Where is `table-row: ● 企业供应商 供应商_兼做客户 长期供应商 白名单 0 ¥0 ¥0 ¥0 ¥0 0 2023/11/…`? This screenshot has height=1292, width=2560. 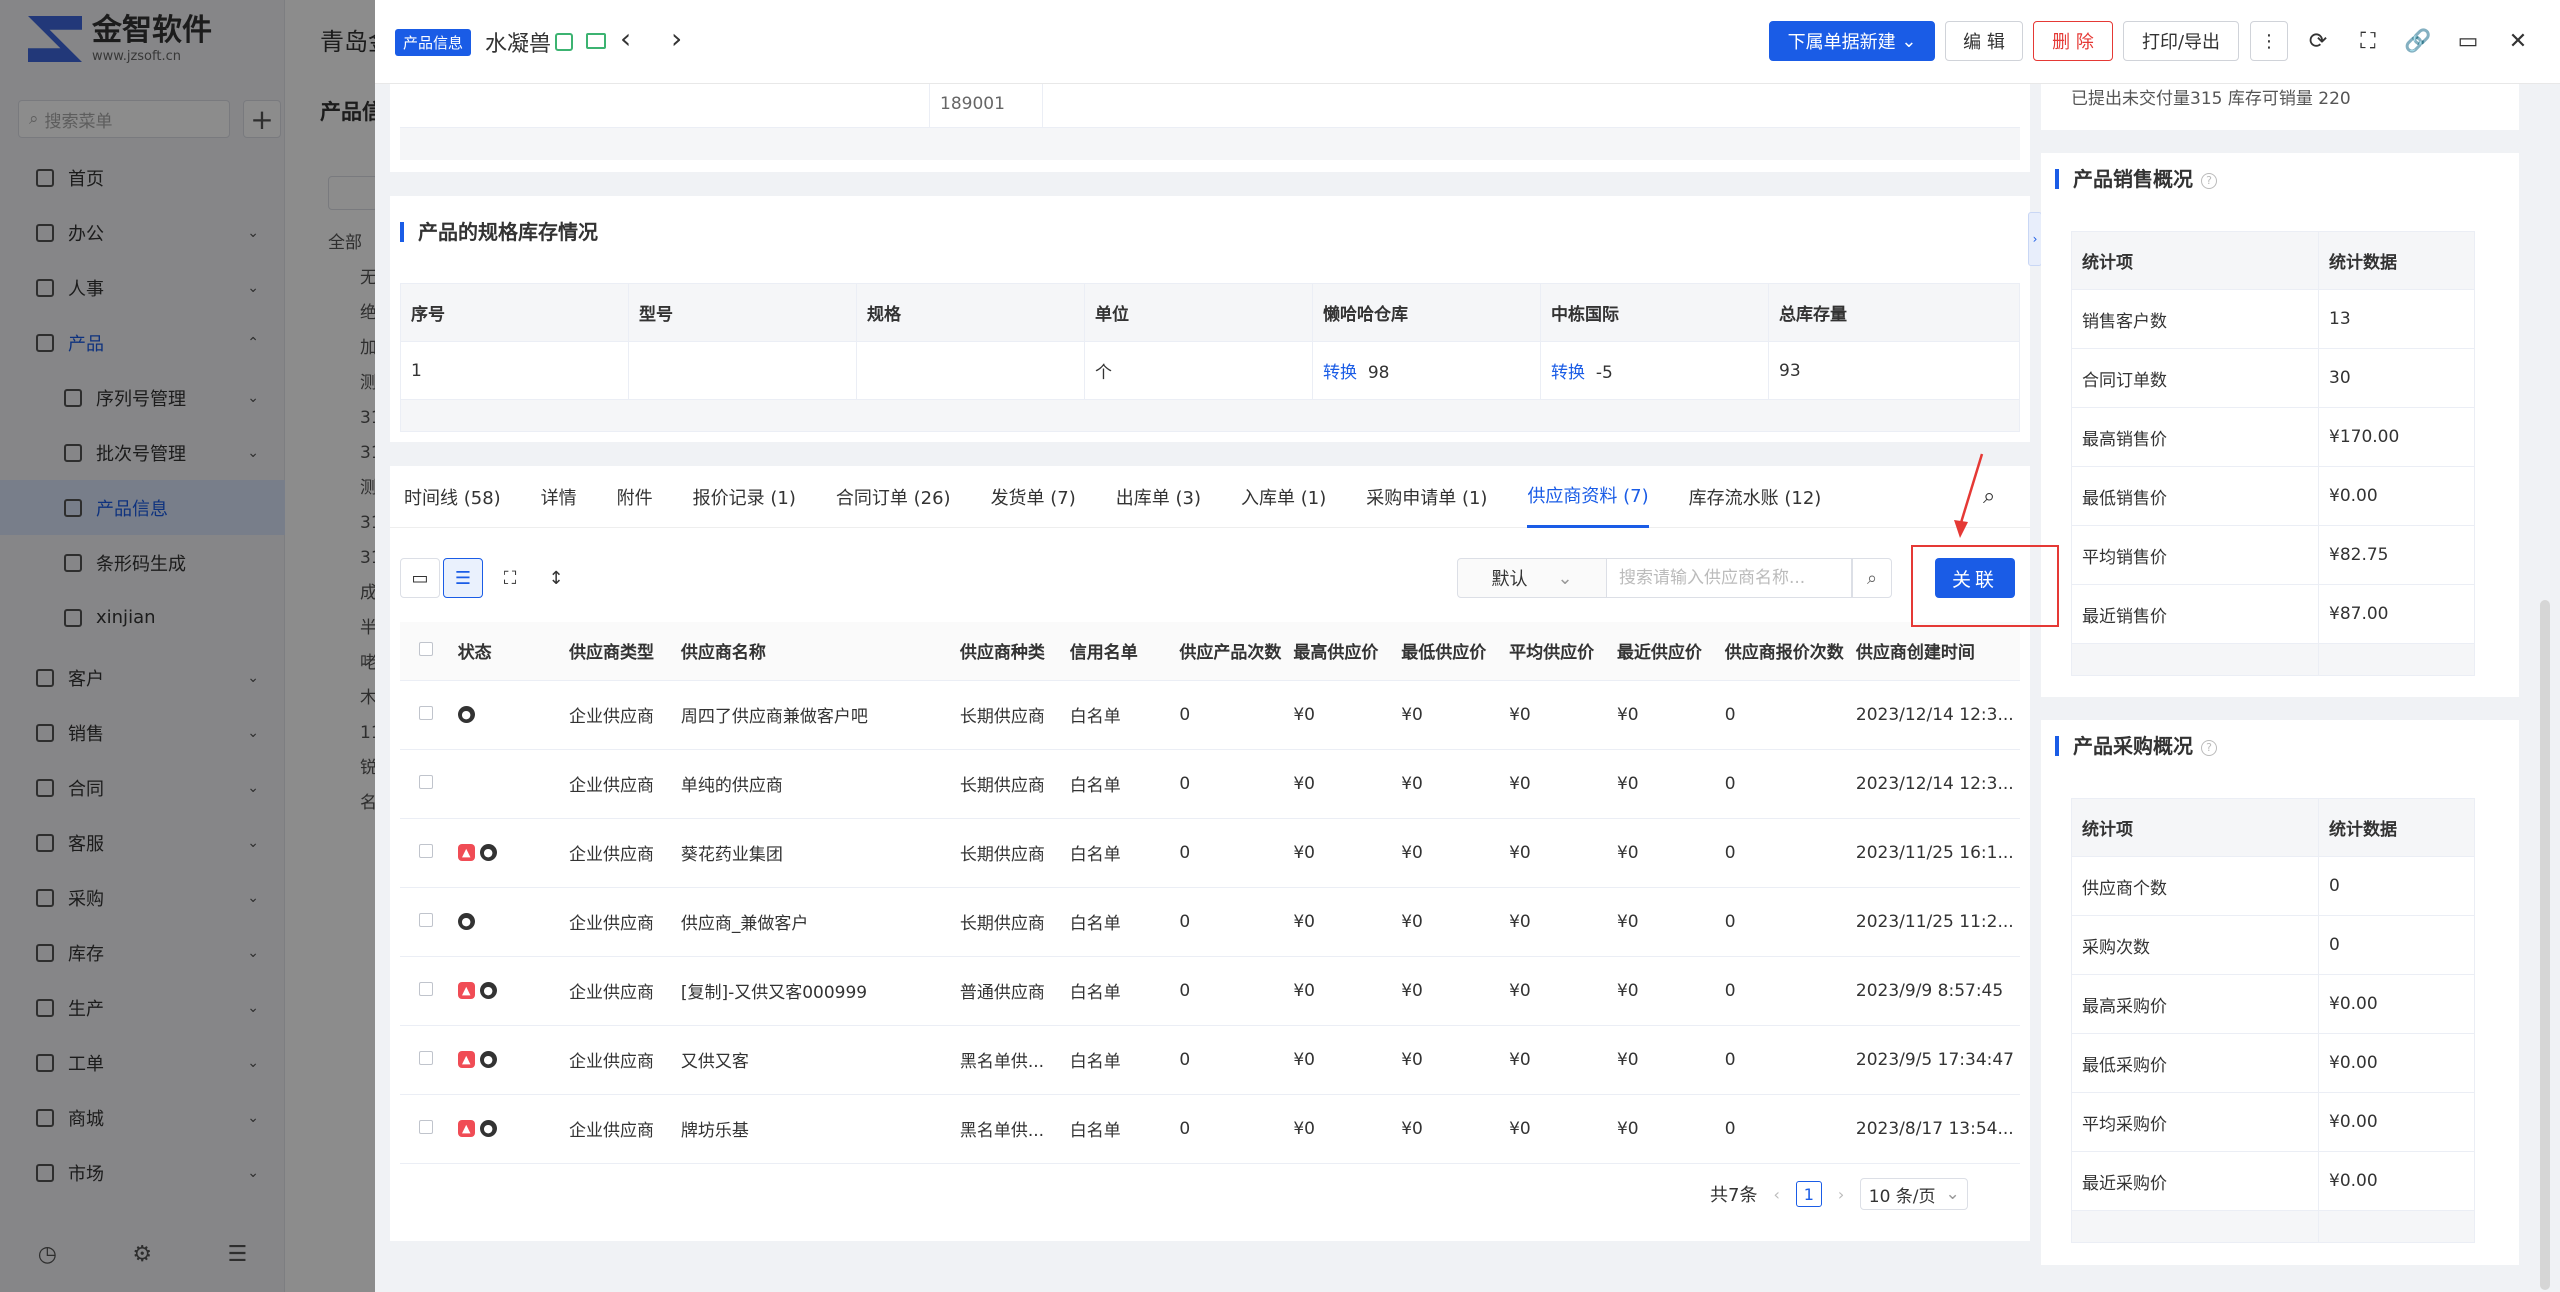
table-row: ● 企业供应商 供应商_兼做客户 长期供应商 白名单 0 ¥0 ¥0 ¥0 ¥0 0 2023/11/… is located at coordinates (1210, 922).